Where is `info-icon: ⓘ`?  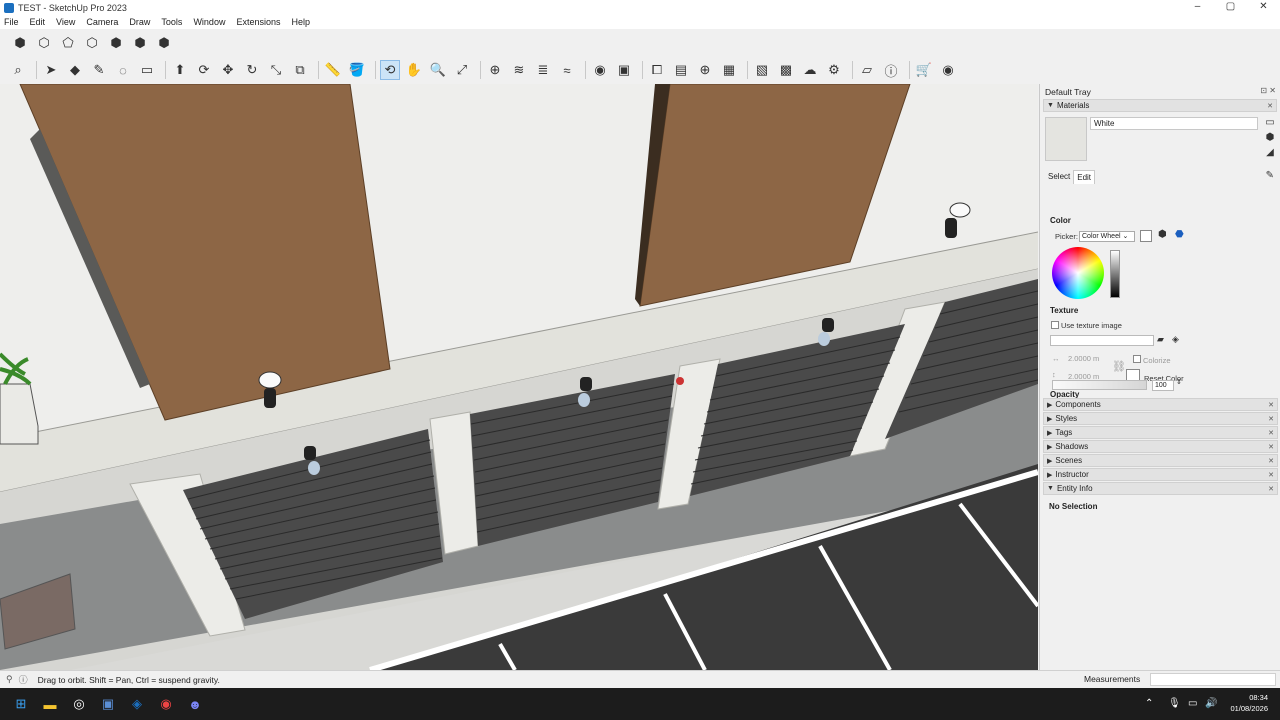 info-icon: ⓘ is located at coordinates (891, 70).